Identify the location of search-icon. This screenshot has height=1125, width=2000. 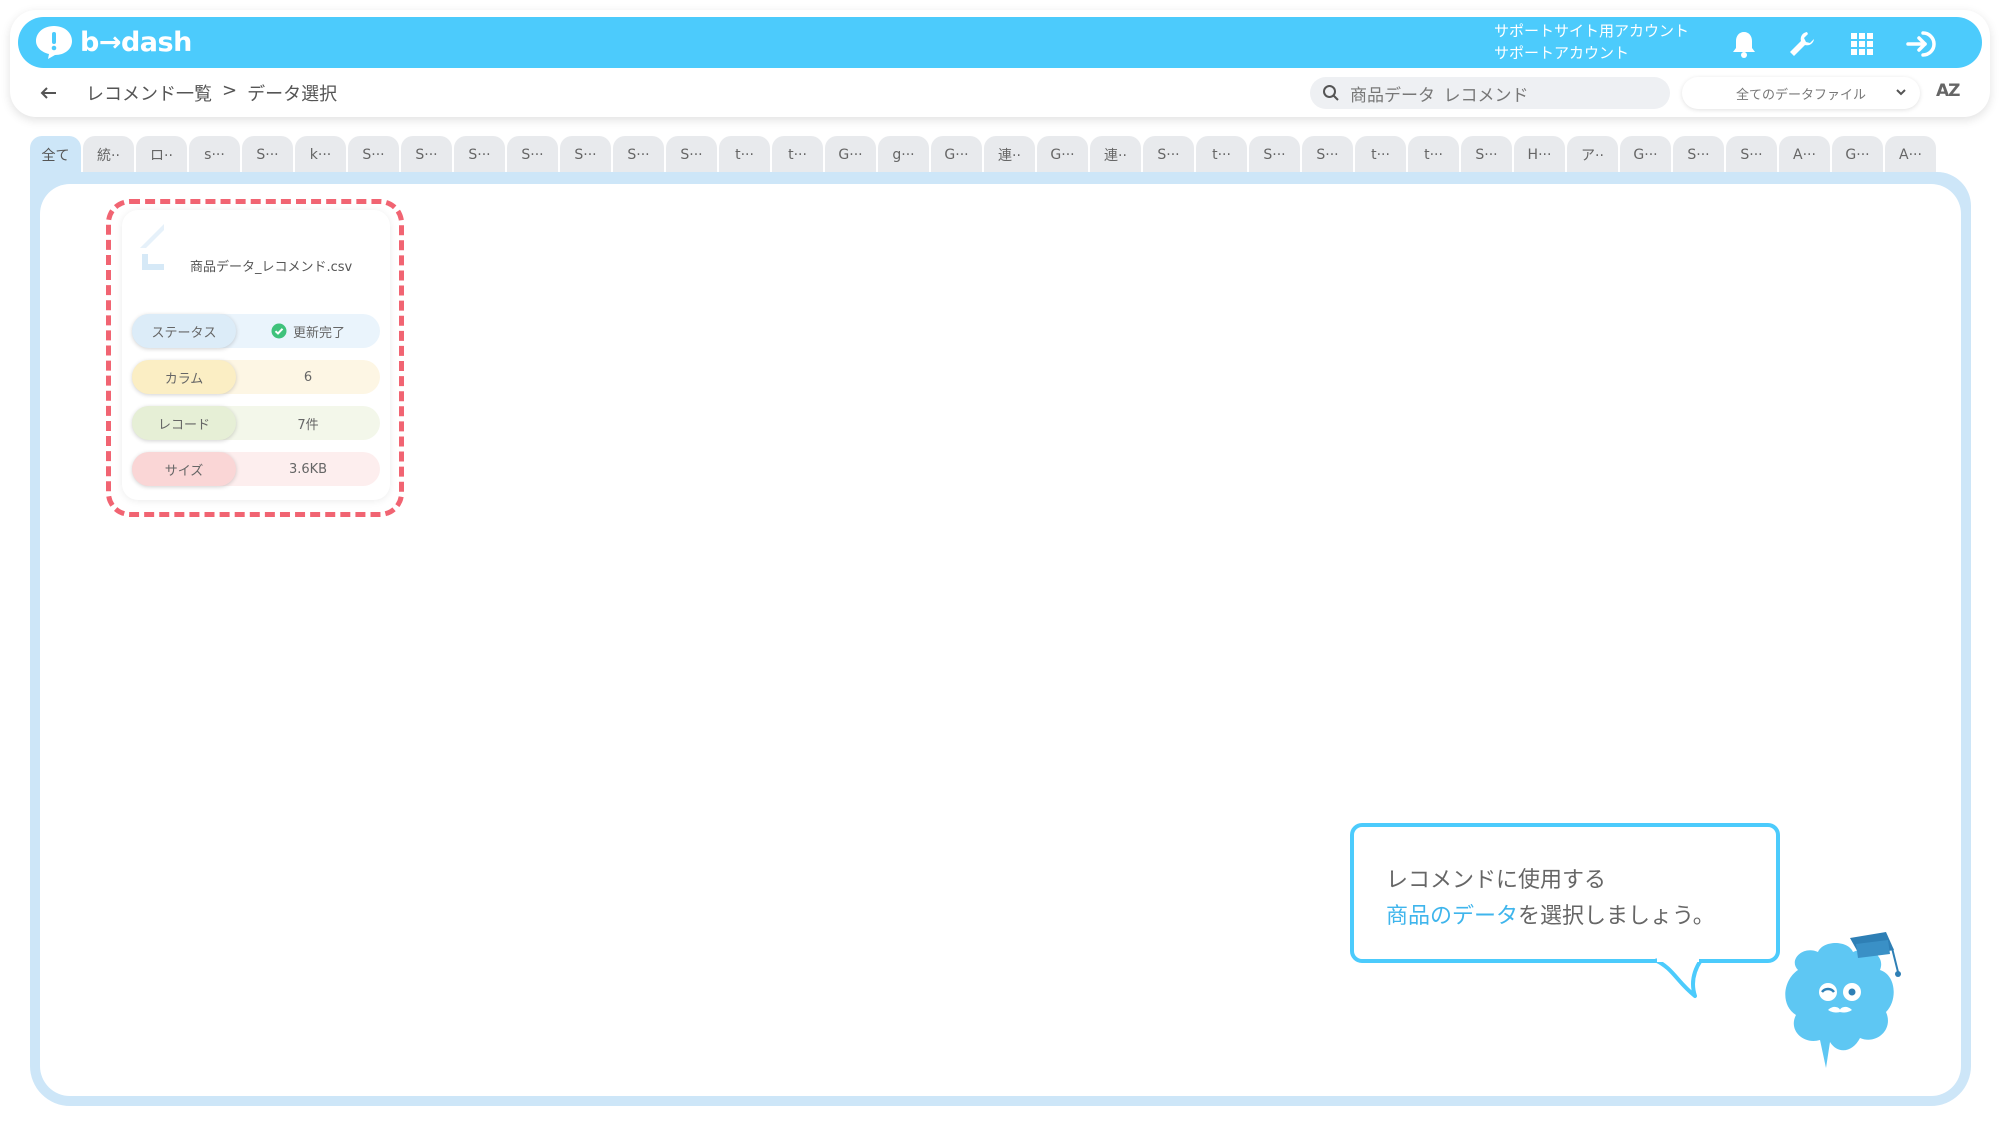
(1331, 93).